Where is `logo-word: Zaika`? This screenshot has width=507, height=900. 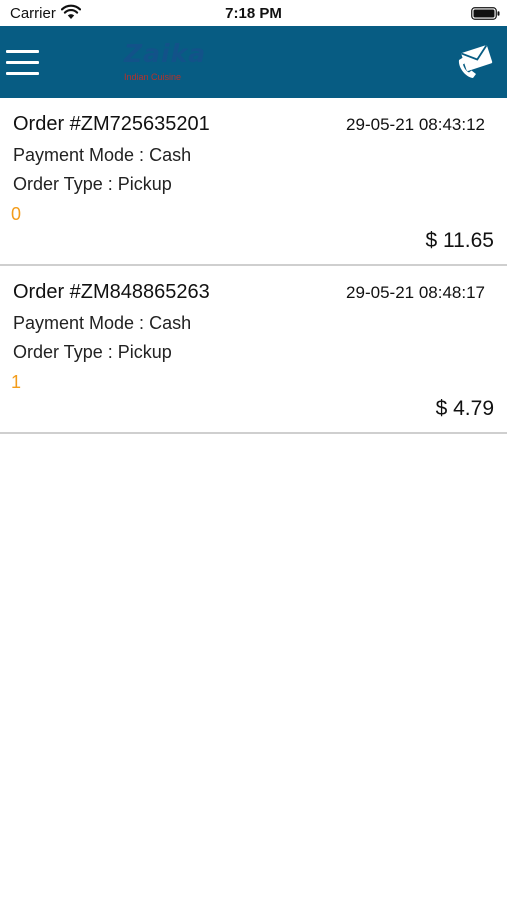
logo-word: Zaika is located at coordinates (165, 53).